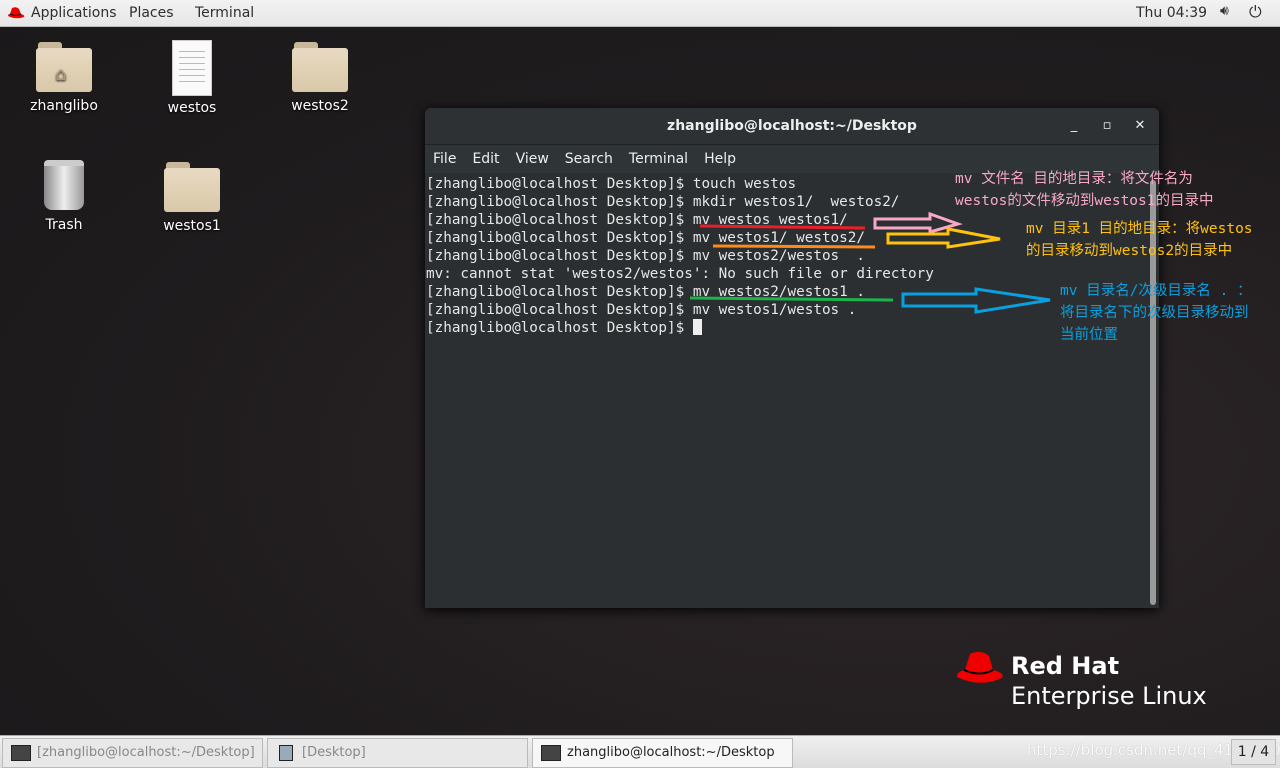  I want to click on arrow-blue-icon, so click(976, 300).